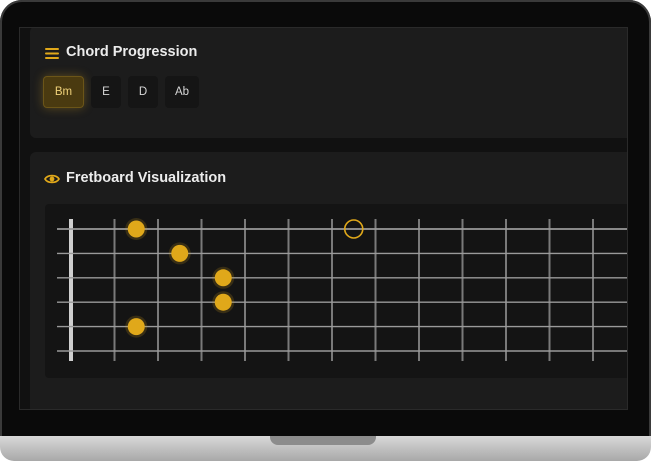 This screenshot has height=461, width=651. I want to click on chord-button-e: E, so click(106, 92).